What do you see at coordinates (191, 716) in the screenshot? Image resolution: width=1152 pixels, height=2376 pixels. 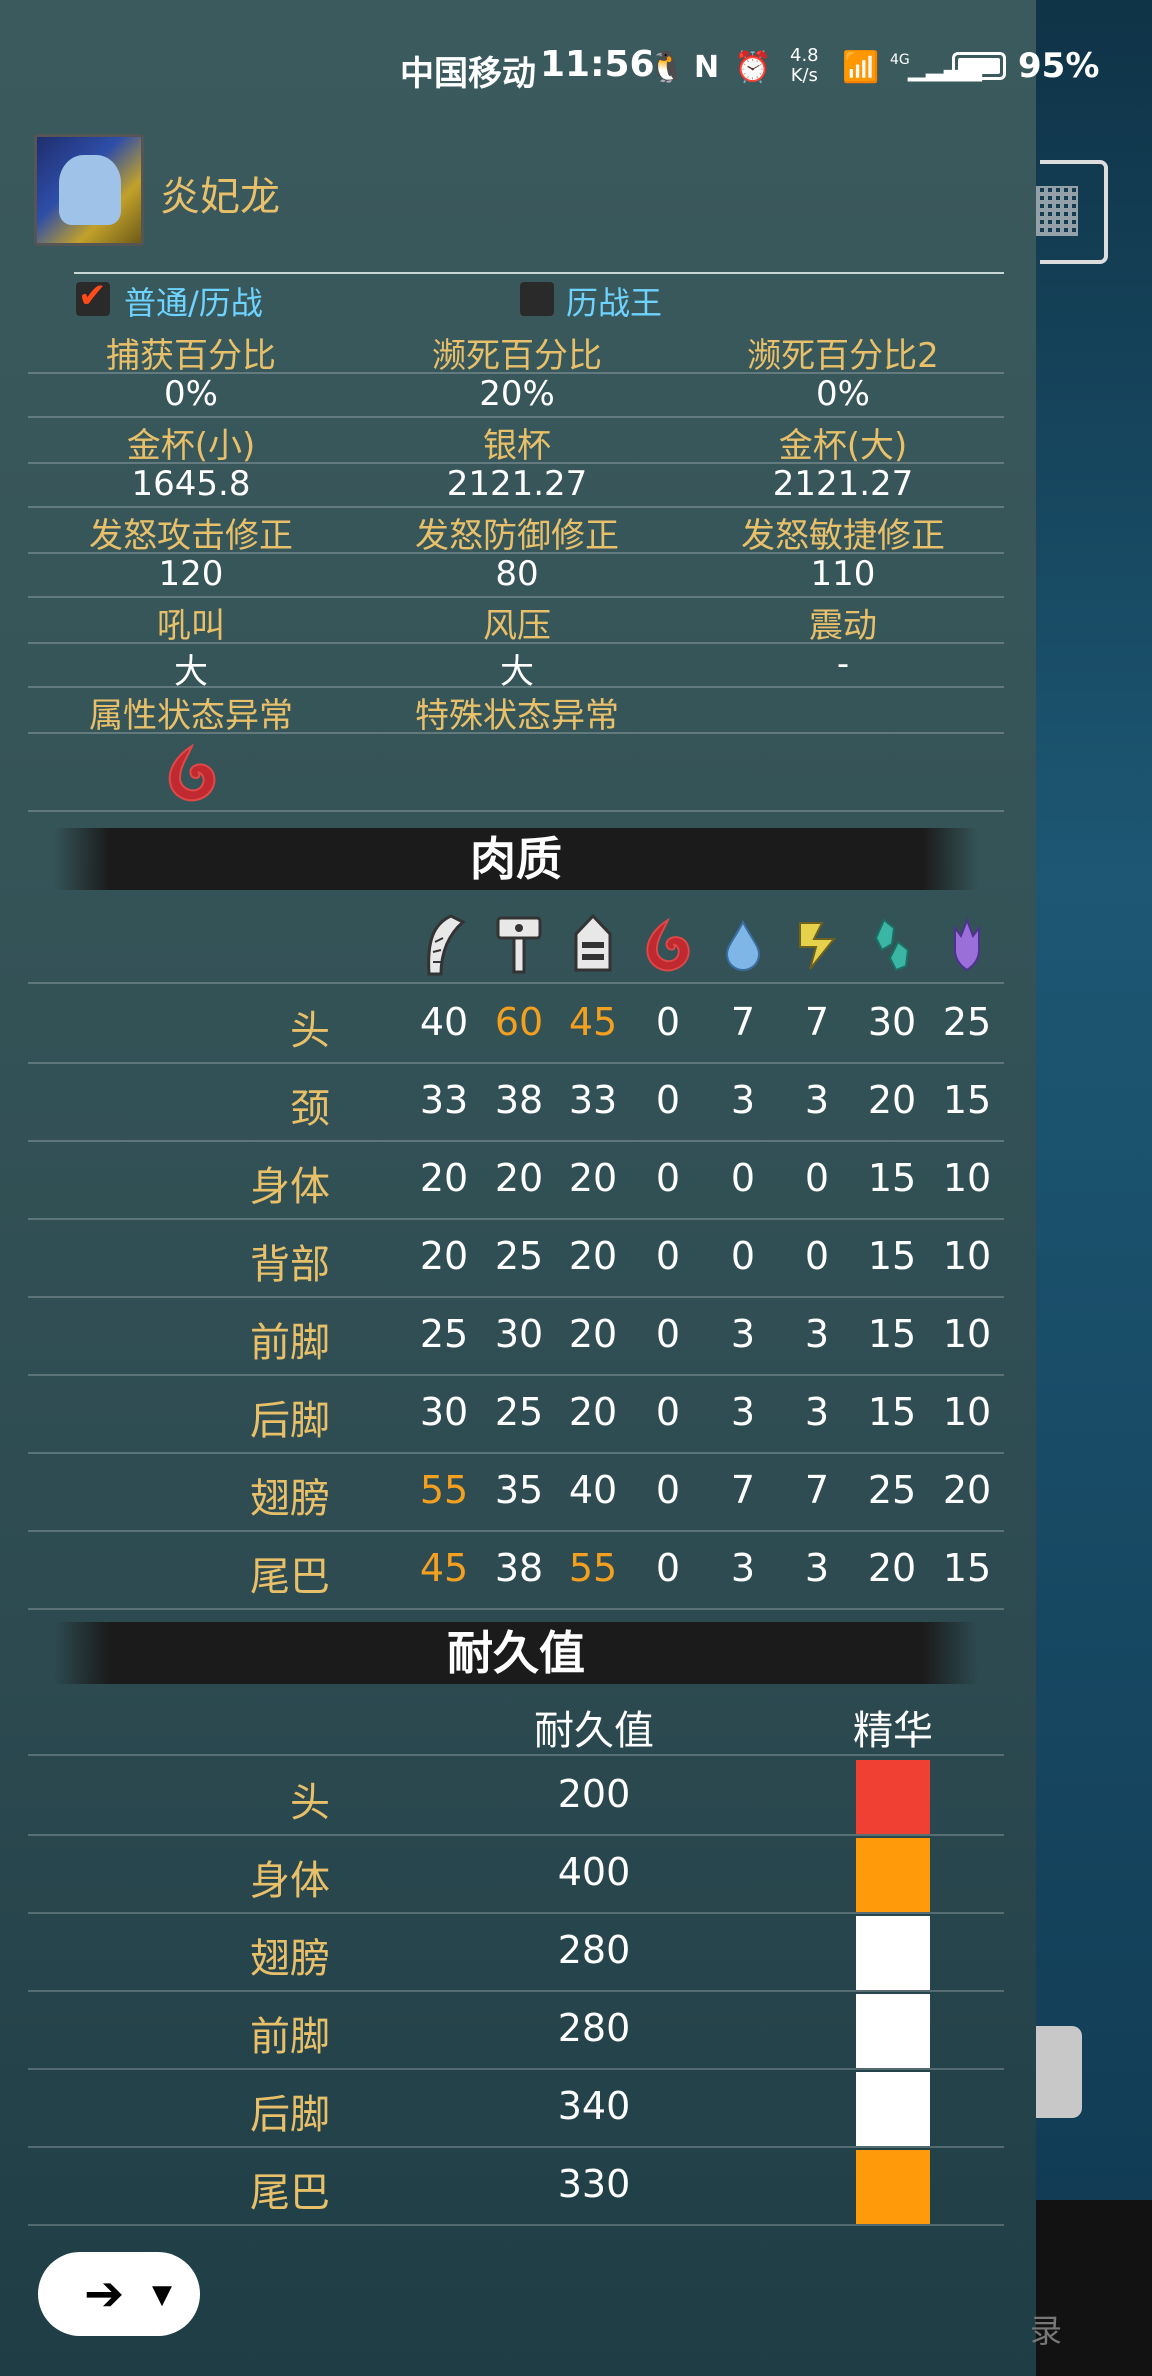 I see `elem-ailment-label: 属性状态异常` at bounding box center [191, 716].